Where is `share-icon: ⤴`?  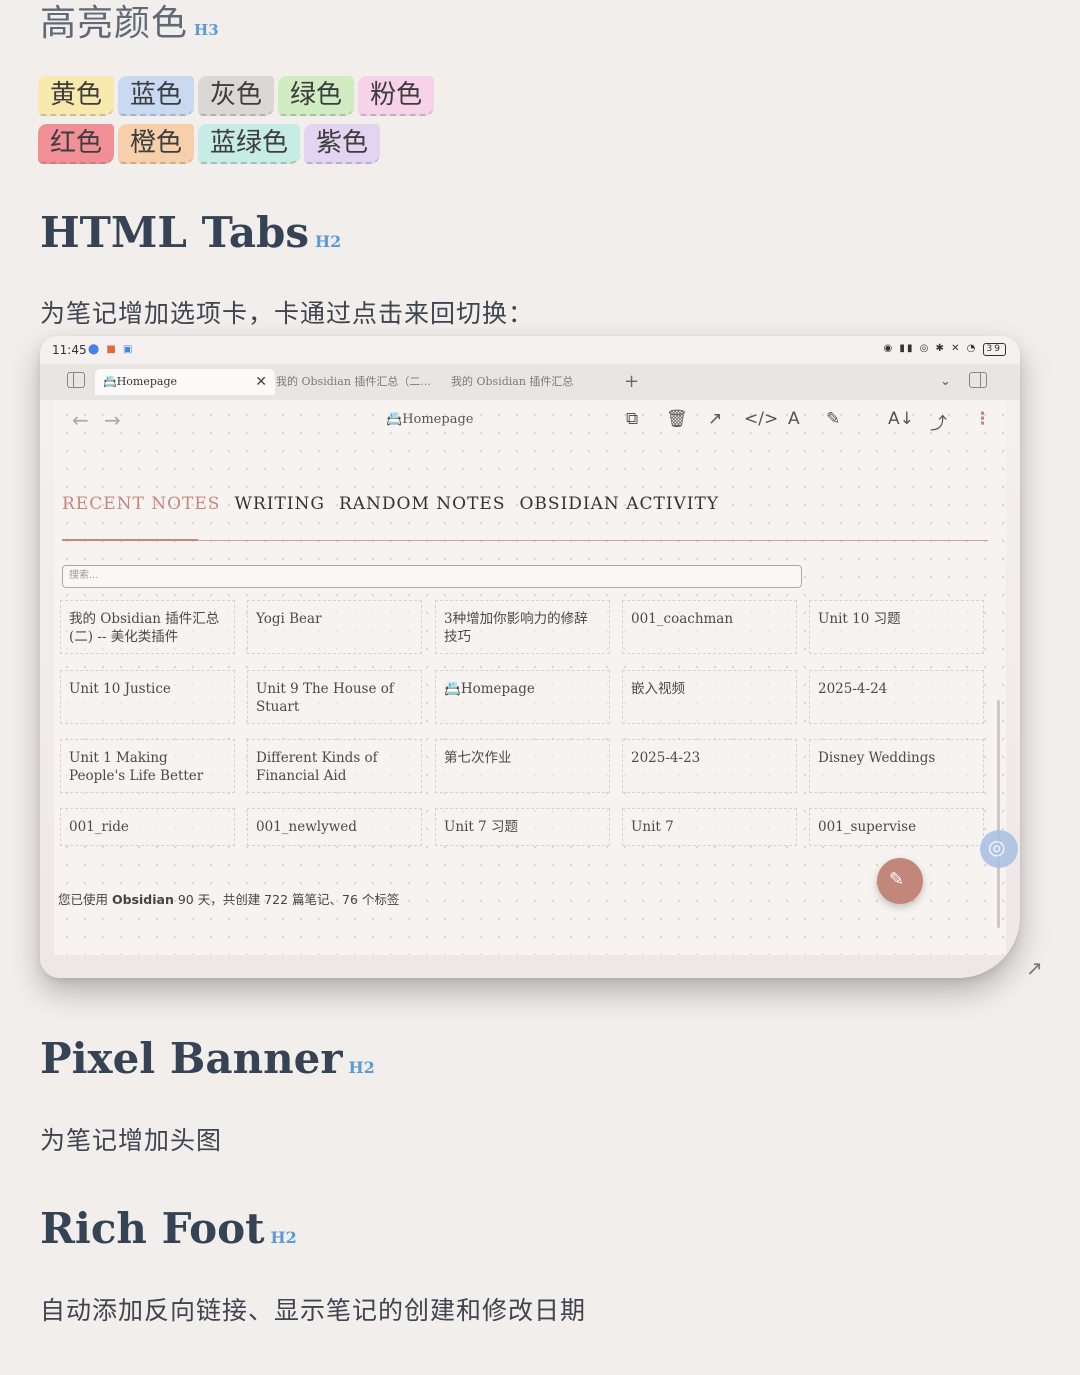
share-icon: ⤴ is located at coordinates (938, 421).